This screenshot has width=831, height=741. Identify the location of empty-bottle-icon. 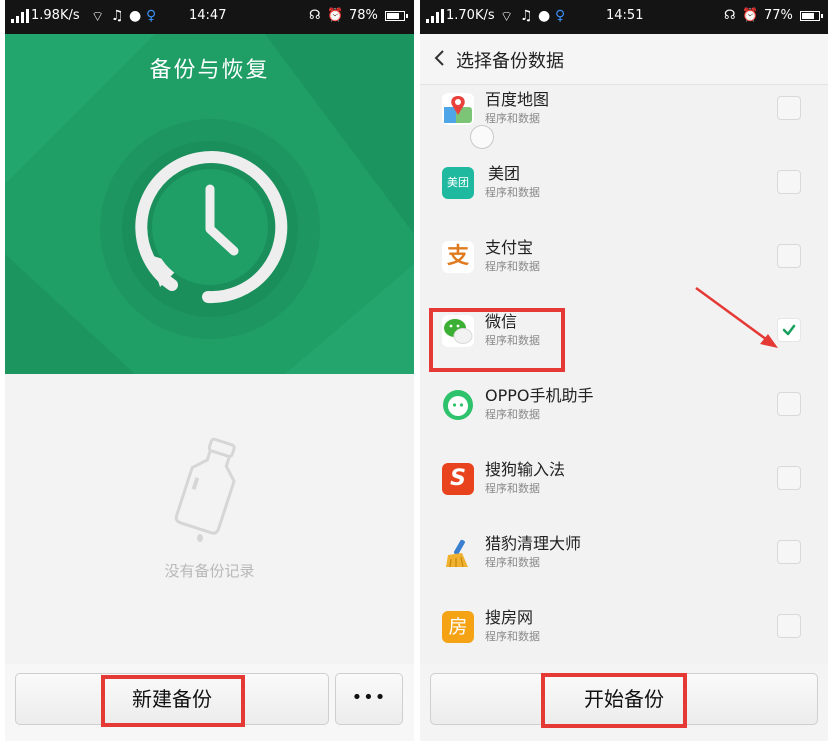
(205, 489).